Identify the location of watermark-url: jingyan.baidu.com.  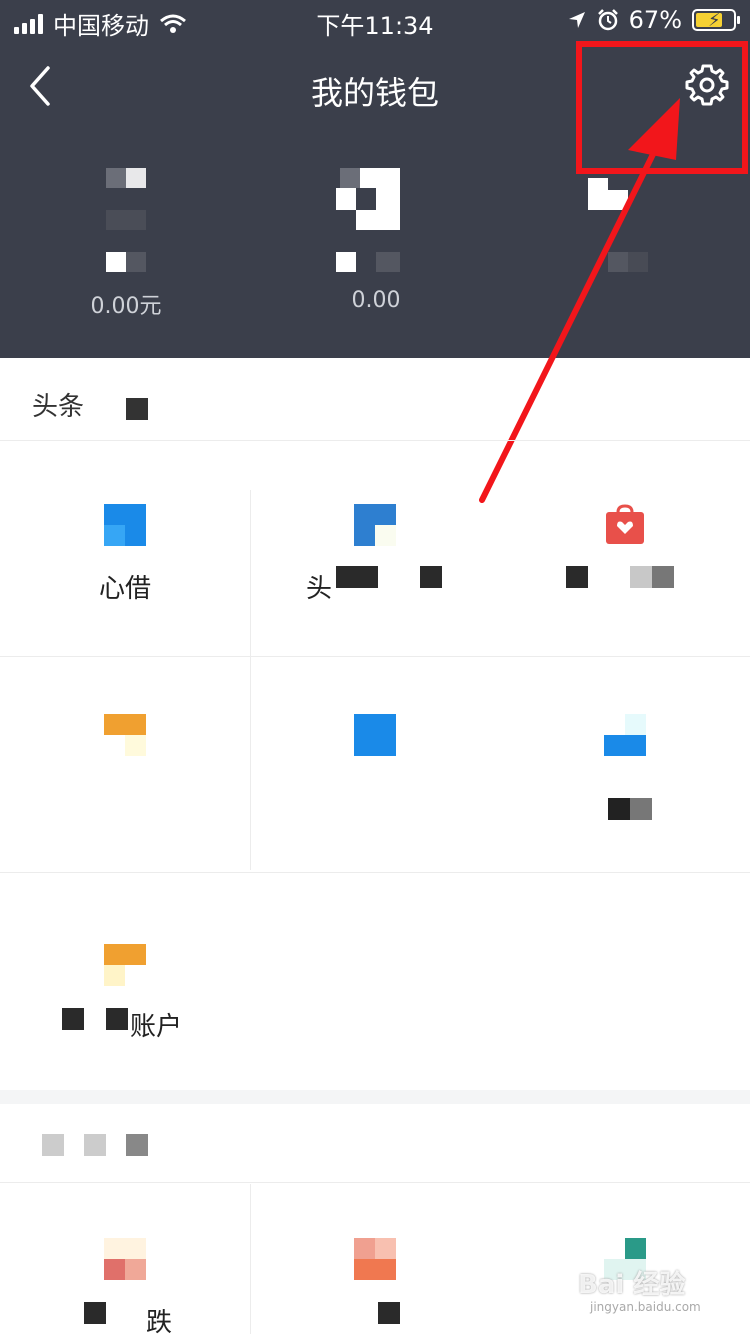
(645, 1307).